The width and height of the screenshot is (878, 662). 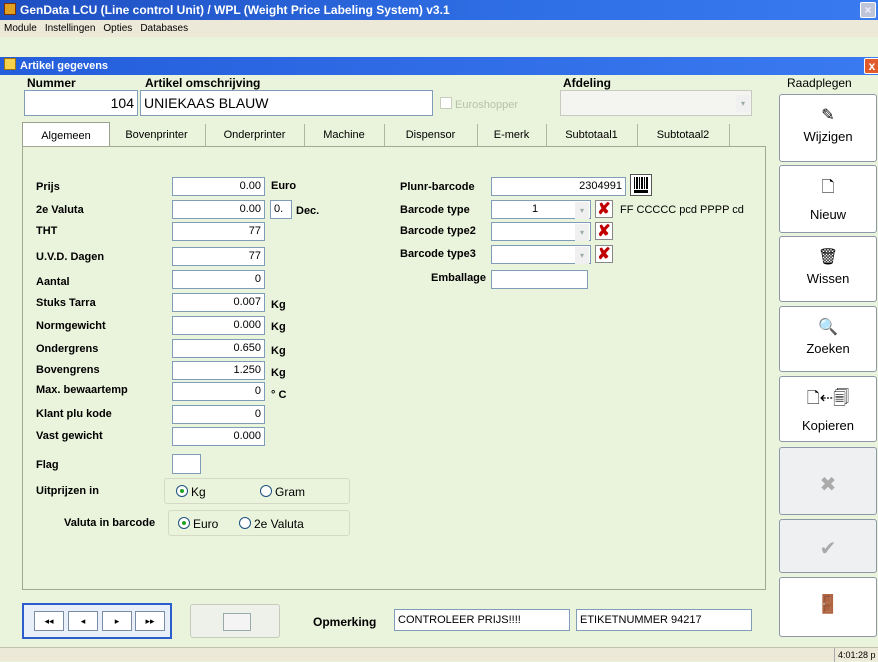 What do you see at coordinates (439, 66) in the screenshot?
I see `subwindow-titlebar: Artikel gegevens` at bounding box center [439, 66].